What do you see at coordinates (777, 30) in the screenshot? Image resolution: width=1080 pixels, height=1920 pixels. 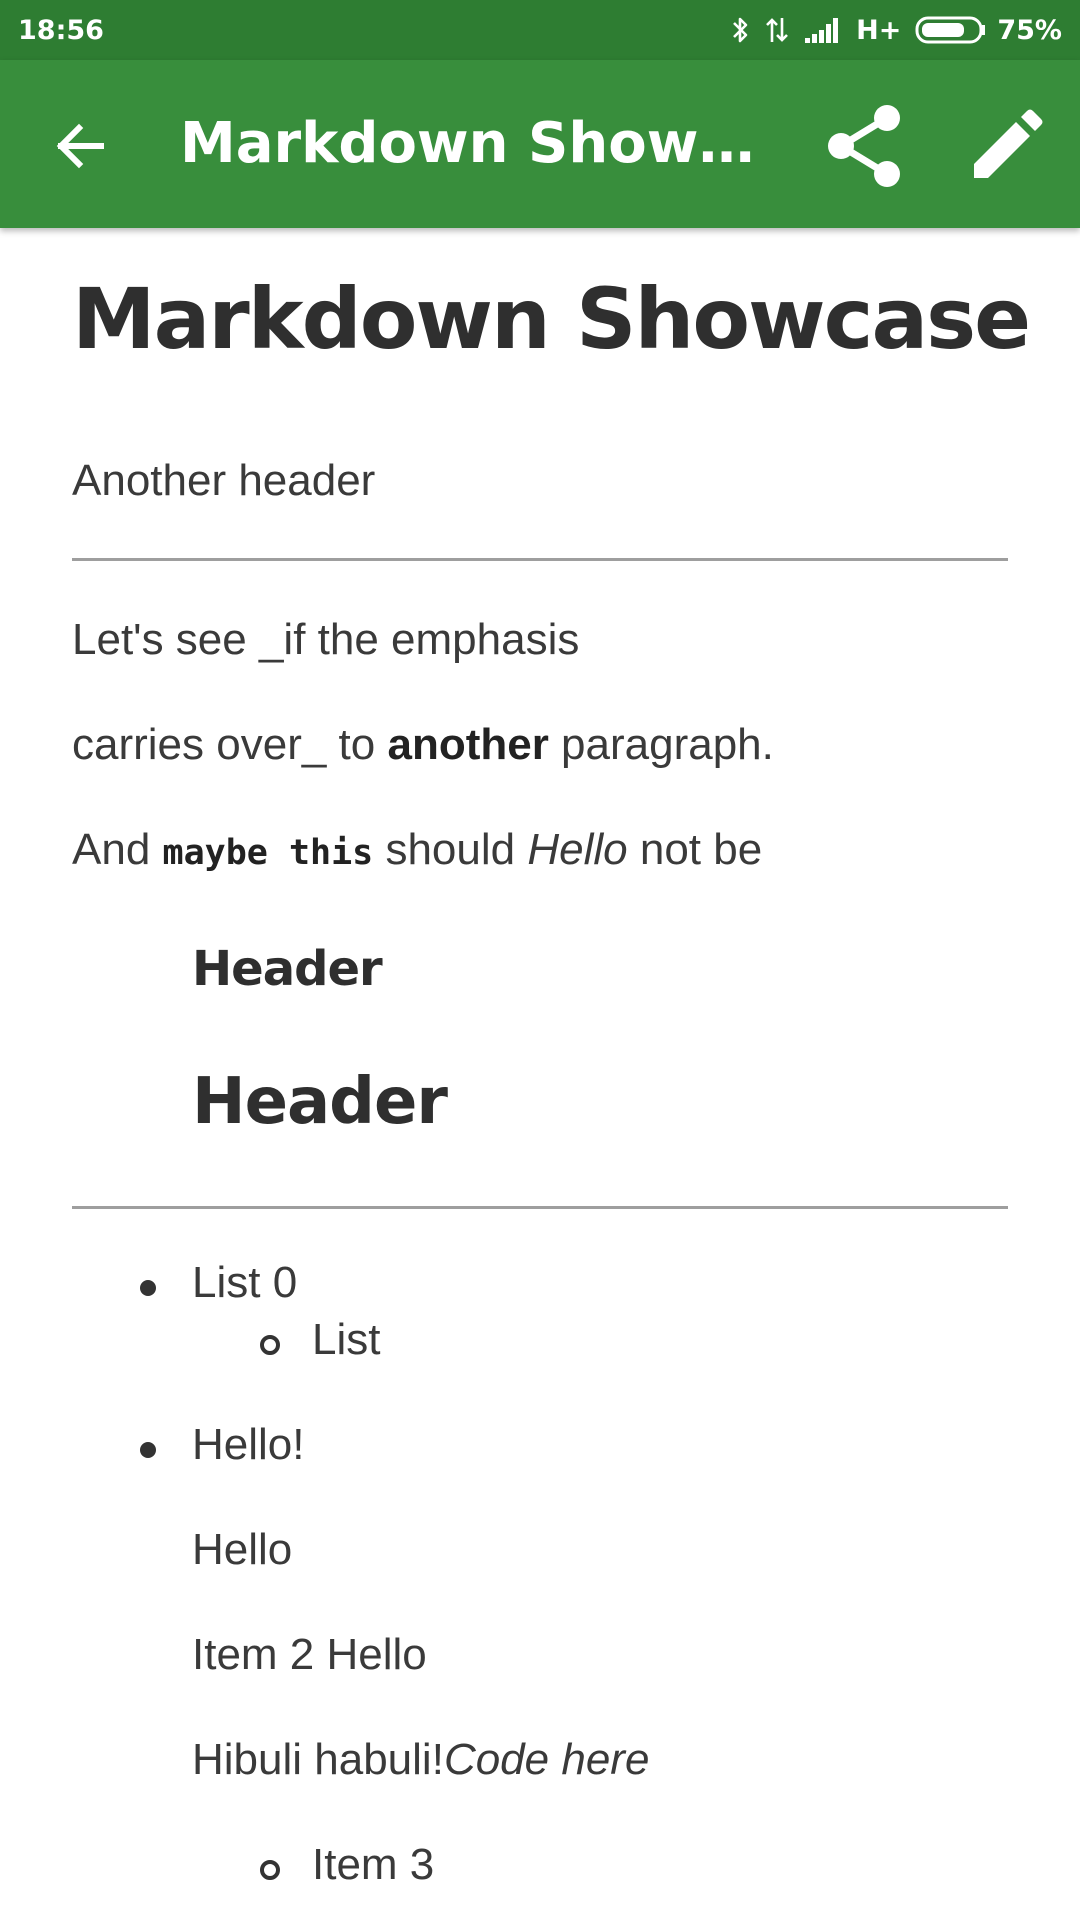 I see `data-transfer-icon` at bounding box center [777, 30].